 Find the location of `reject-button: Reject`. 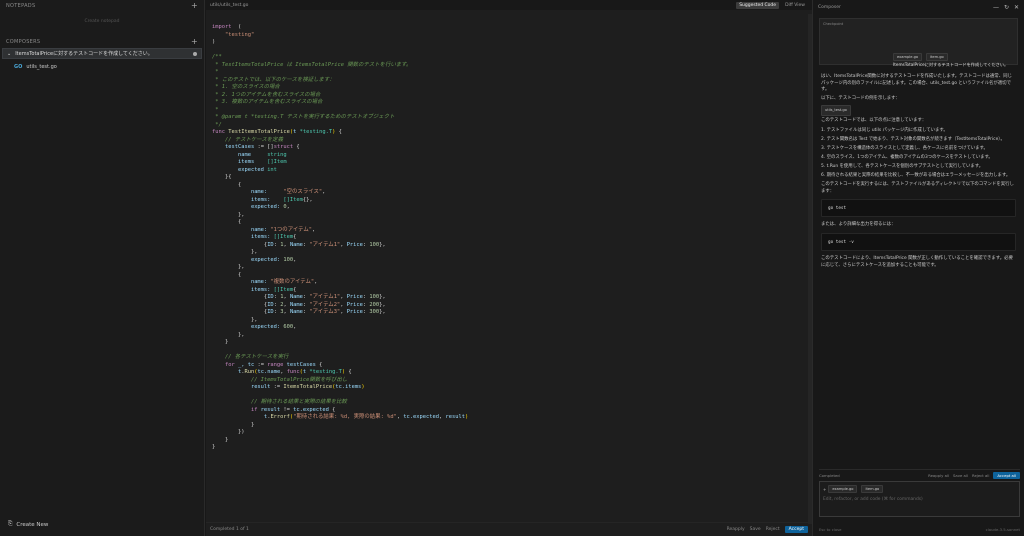

reject-button: Reject is located at coordinates (773, 529).